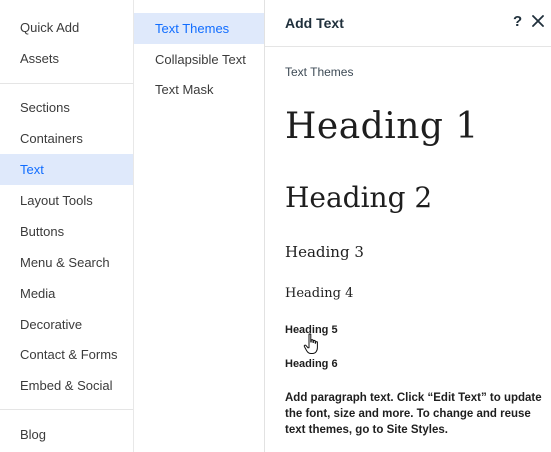 This screenshot has width=551, height=452. What do you see at coordinates (319, 72) in the screenshot?
I see `section-label: Text Themes` at bounding box center [319, 72].